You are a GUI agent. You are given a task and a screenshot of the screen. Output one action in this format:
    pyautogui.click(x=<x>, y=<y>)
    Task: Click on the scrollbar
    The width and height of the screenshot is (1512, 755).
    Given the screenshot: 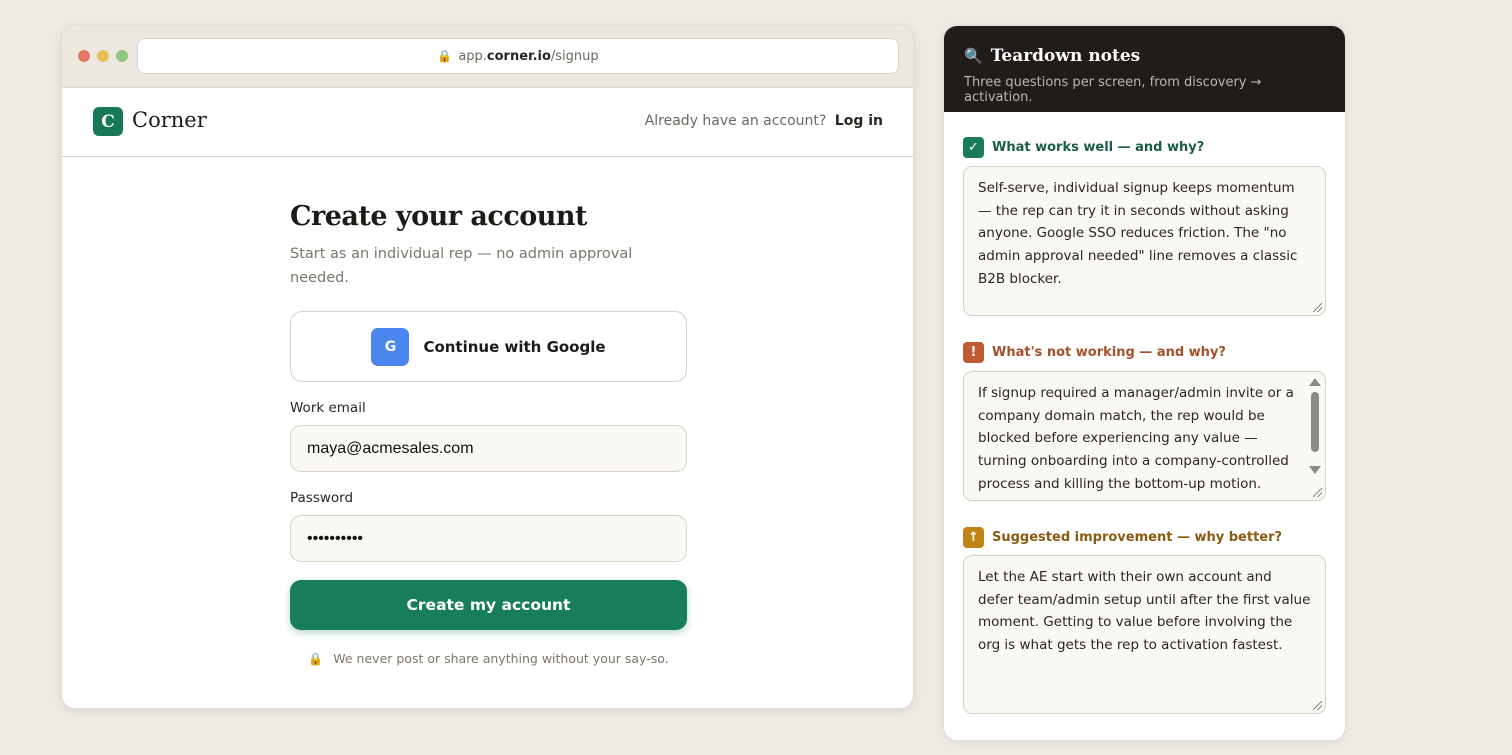 What is the action you would take?
    pyautogui.click(x=1315, y=434)
    